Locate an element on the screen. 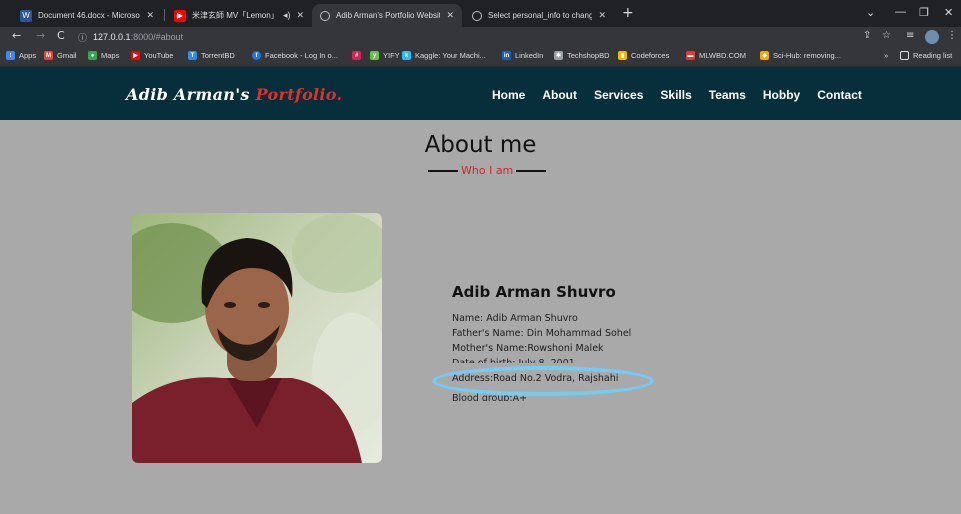 This screenshot has width=961, height=514. nav-teams: Teams is located at coordinates (727, 95).